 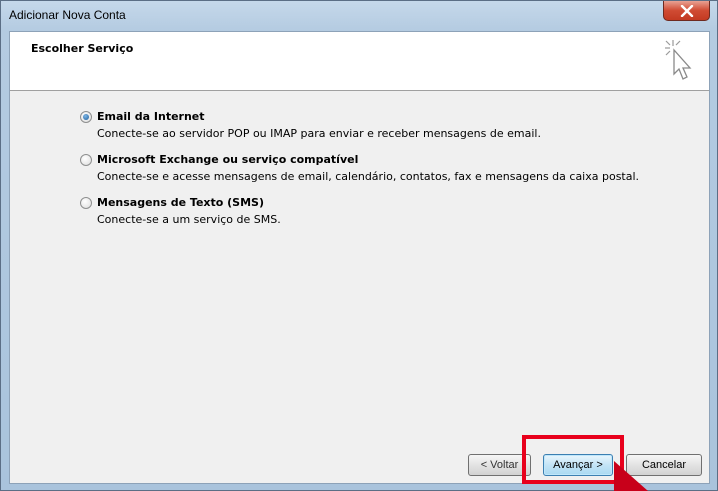 What do you see at coordinates (359, 61) in the screenshot?
I see `wizard-header: Escolher Serviço` at bounding box center [359, 61].